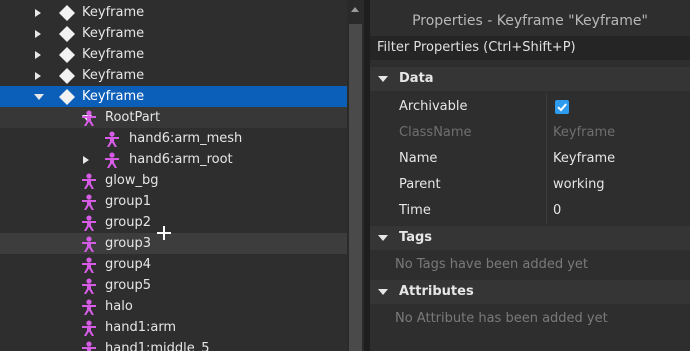  What do you see at coordinates (164, 233) in the screenshot?
I see `add-cursor-icon` at bounding box center [164, 233].